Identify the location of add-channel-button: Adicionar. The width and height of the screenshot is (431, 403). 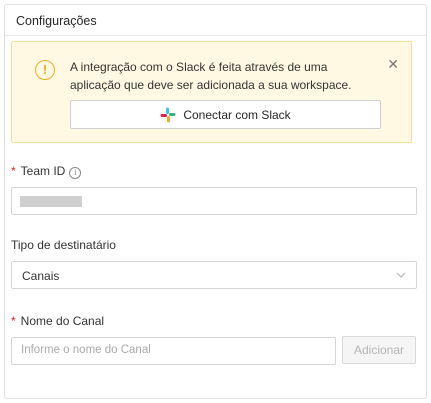
(379, 350).